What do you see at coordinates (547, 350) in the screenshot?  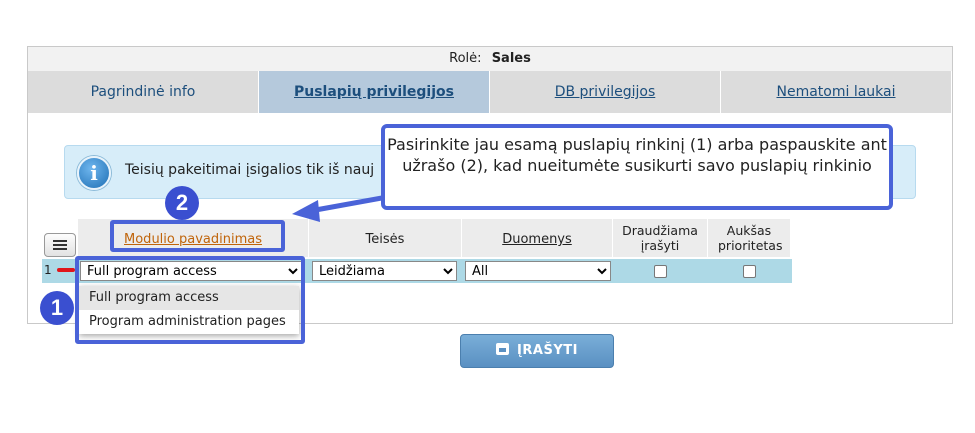 I see `save-button-label: ĮRAŠYTI` at bounding box center [547, 350].